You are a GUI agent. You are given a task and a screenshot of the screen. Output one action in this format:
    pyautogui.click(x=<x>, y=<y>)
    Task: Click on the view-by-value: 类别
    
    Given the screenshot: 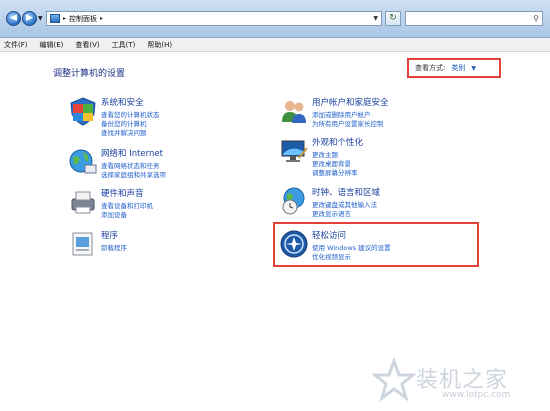 What is the action you would take?
    pyautogui.click(x=458, y=68)
    